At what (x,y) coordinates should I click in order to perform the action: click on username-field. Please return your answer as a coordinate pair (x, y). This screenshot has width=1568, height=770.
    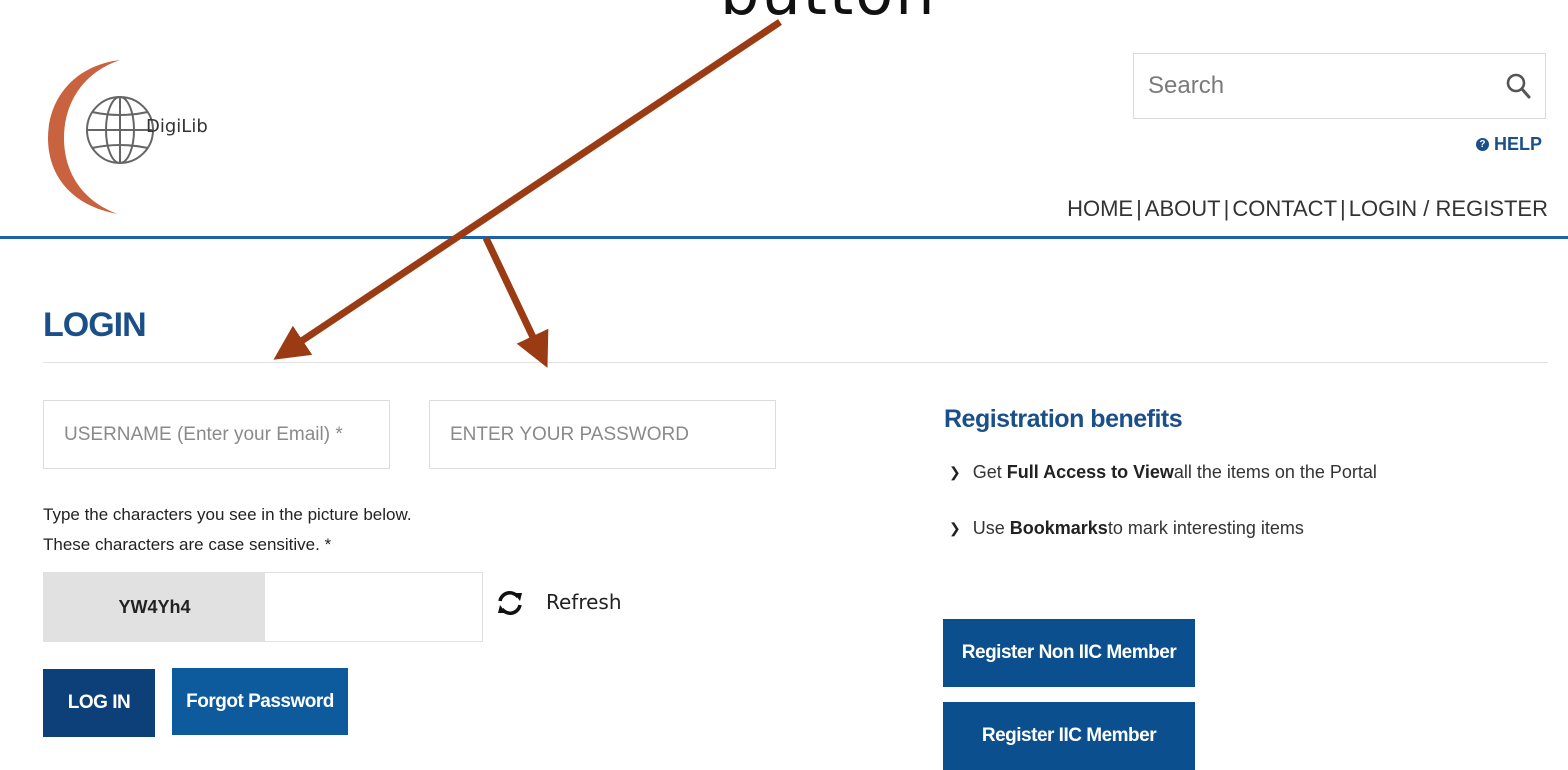
    Looking at the image, I should click on (216, 434).